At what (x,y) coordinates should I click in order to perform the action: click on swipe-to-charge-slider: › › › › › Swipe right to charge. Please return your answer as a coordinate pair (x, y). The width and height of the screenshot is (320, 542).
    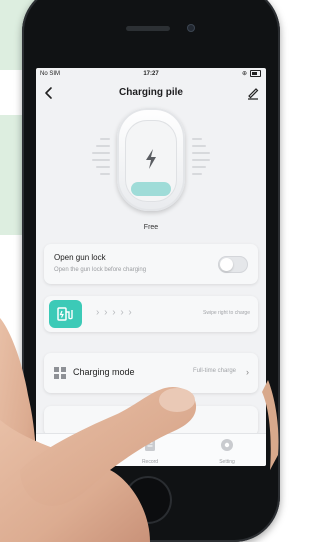
    Looking at the image, I should click on (151, 314).